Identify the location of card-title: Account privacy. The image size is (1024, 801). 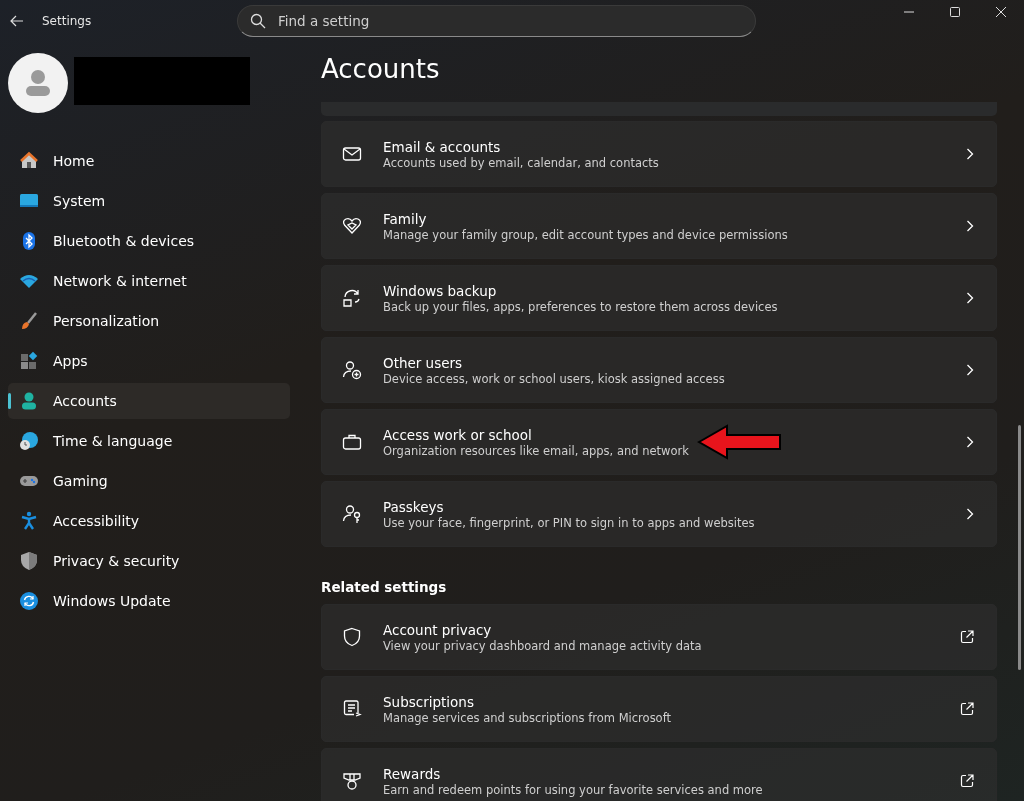
(438, 629).